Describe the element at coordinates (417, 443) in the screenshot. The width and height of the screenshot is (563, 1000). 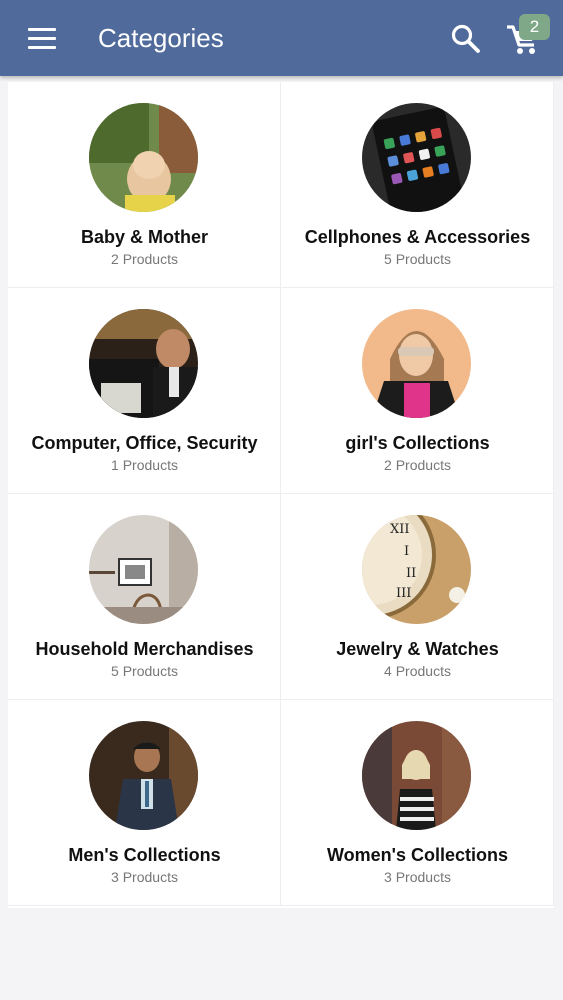
I see `category-name: girl's Collections` at that location.